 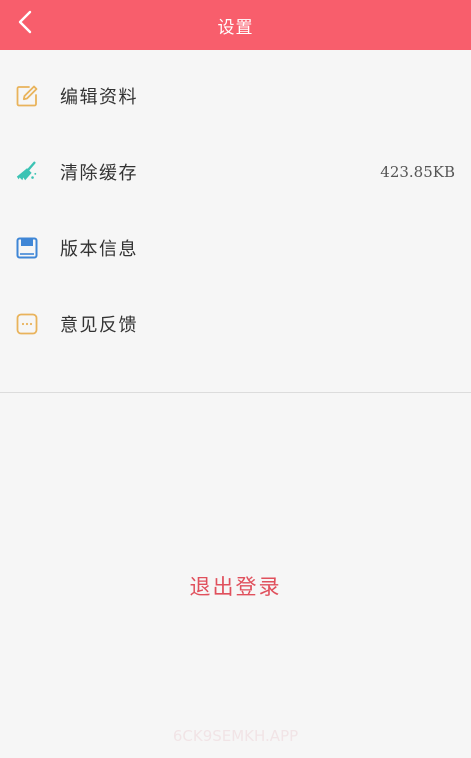 What do you see at coordinates (99, 173) in the screenshot?
I see `menu-item-label: 清除缓存` at bounding box center [99, 173].